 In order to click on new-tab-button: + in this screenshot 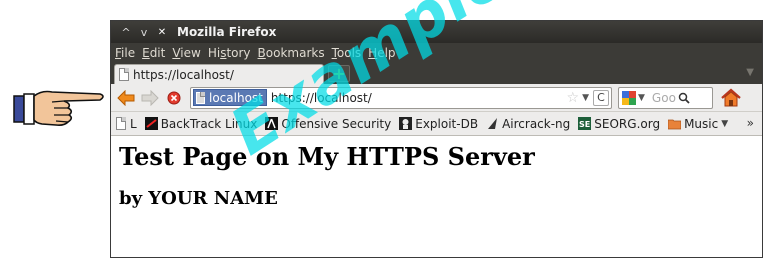, I will do `click(339, 73)`.